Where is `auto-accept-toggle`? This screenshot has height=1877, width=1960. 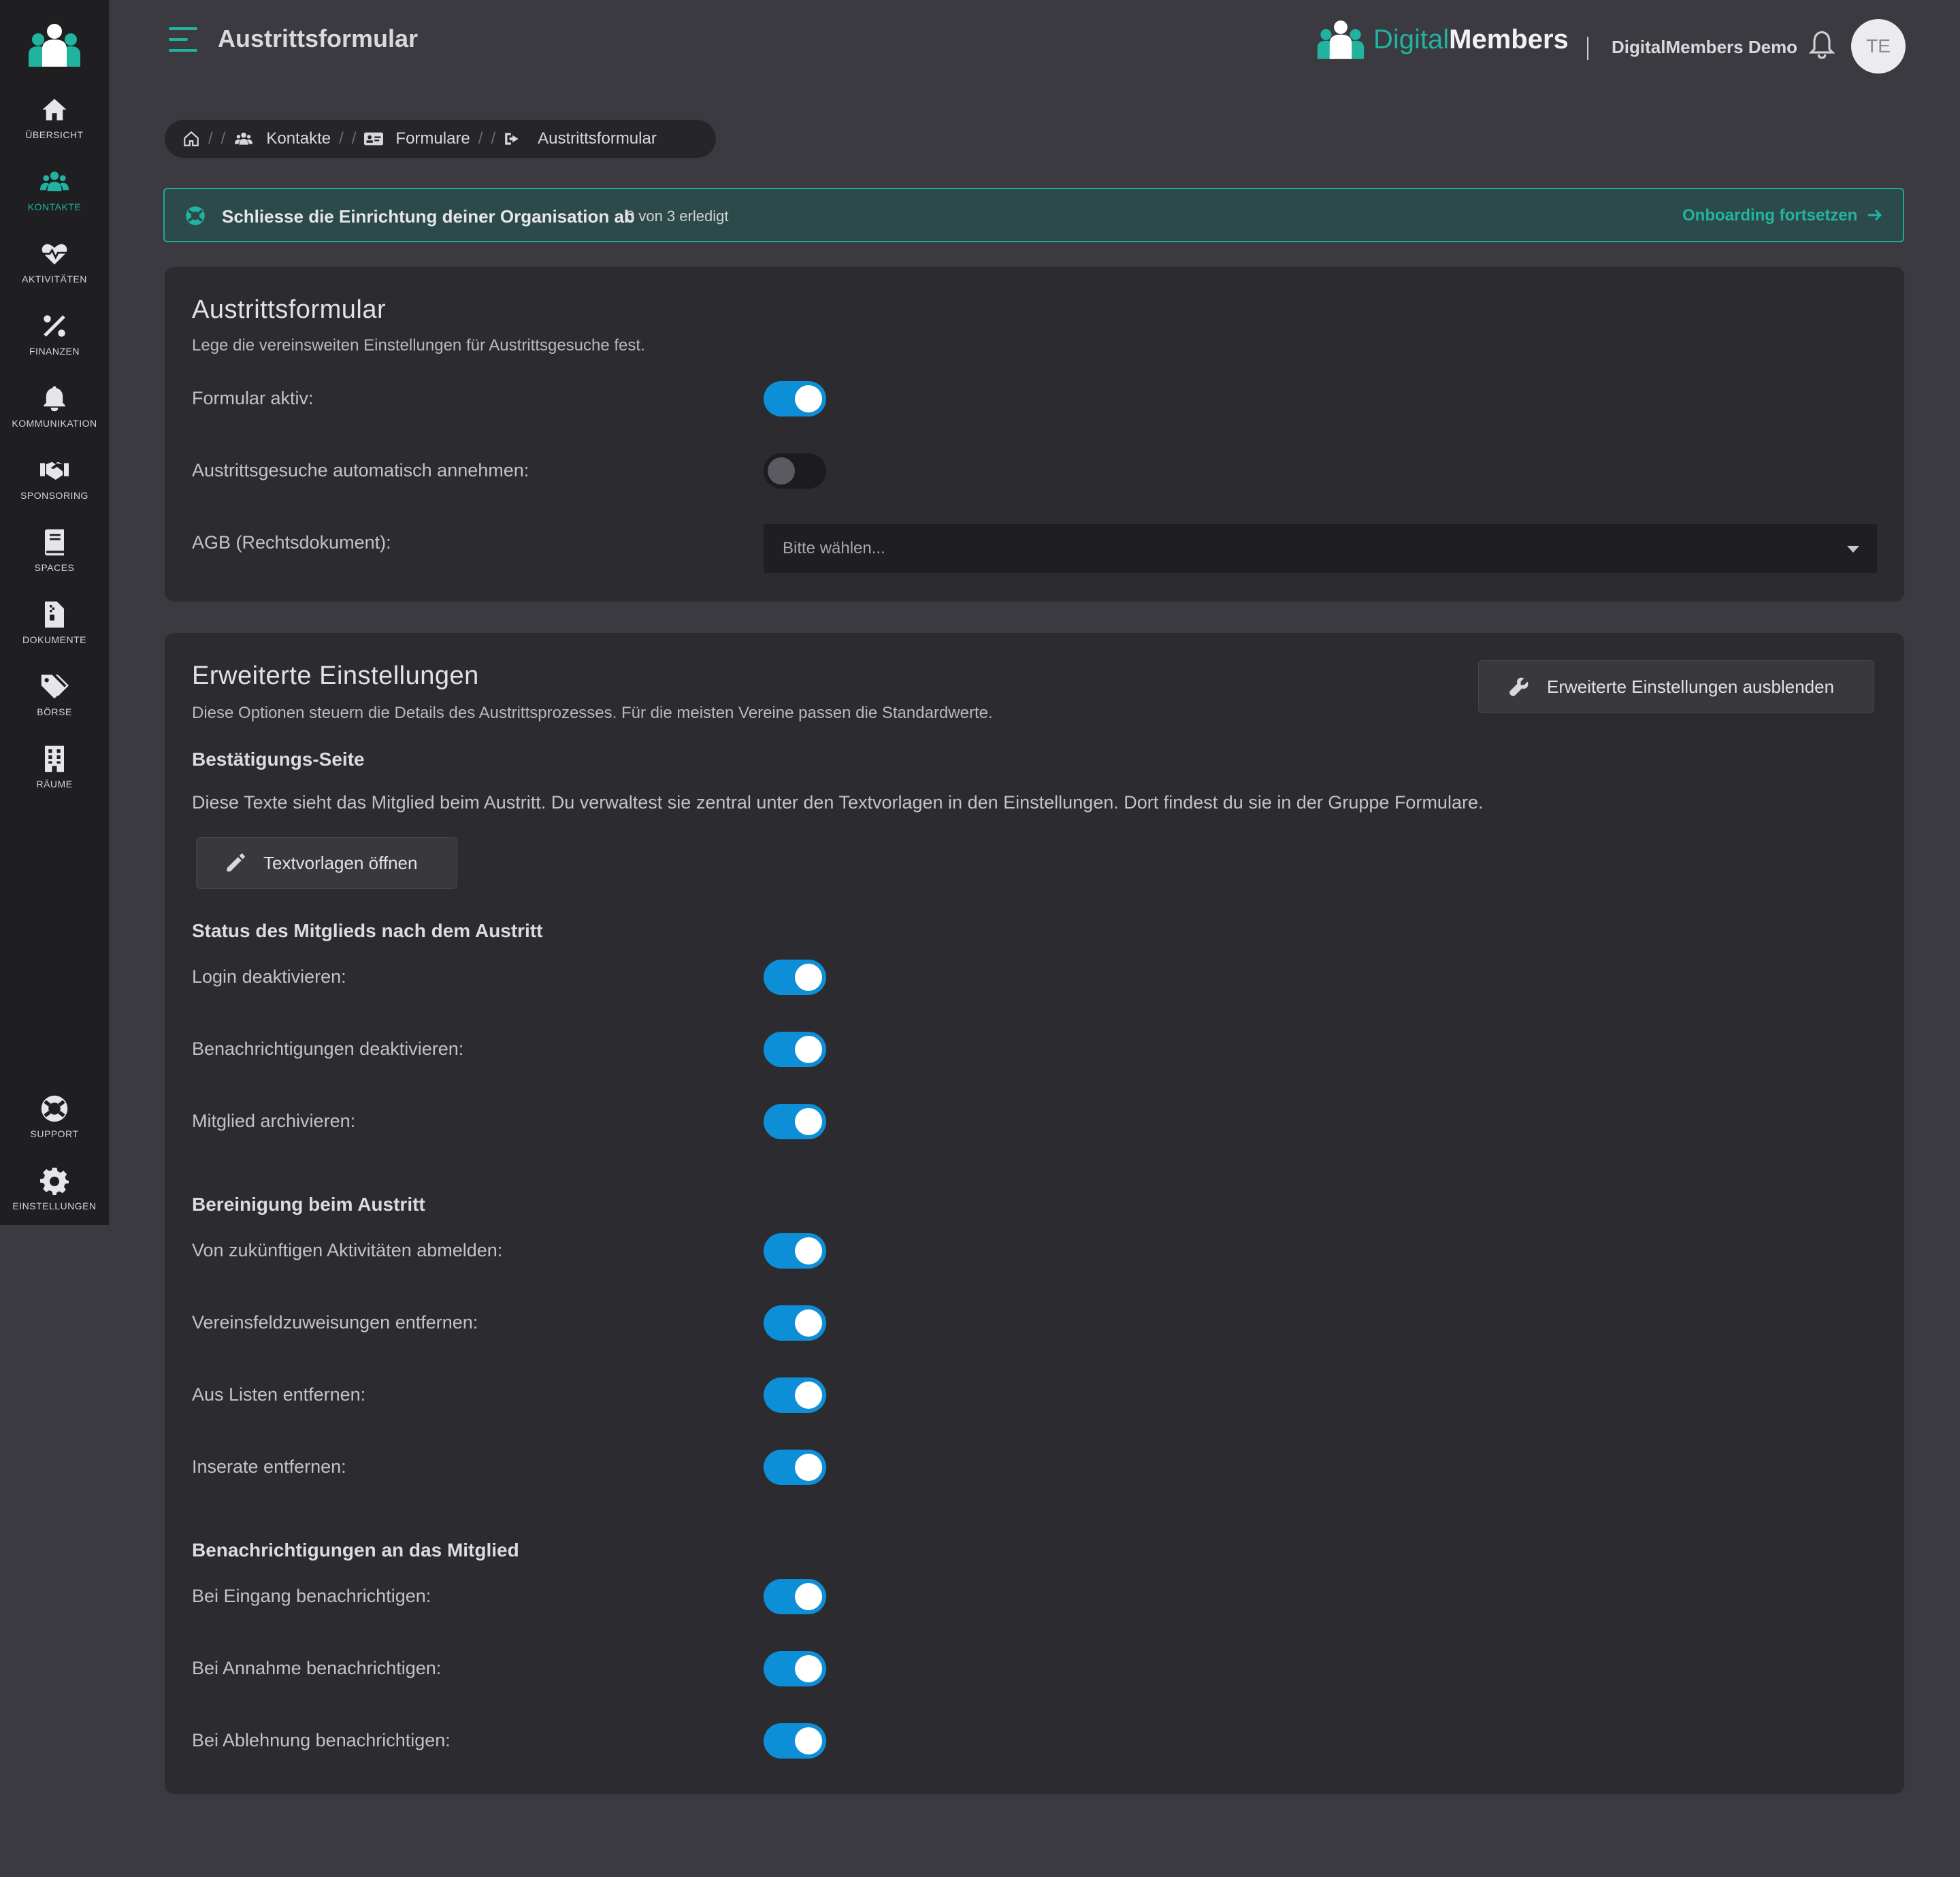 auto-accept-toggle is located at coordinates (795, 471).